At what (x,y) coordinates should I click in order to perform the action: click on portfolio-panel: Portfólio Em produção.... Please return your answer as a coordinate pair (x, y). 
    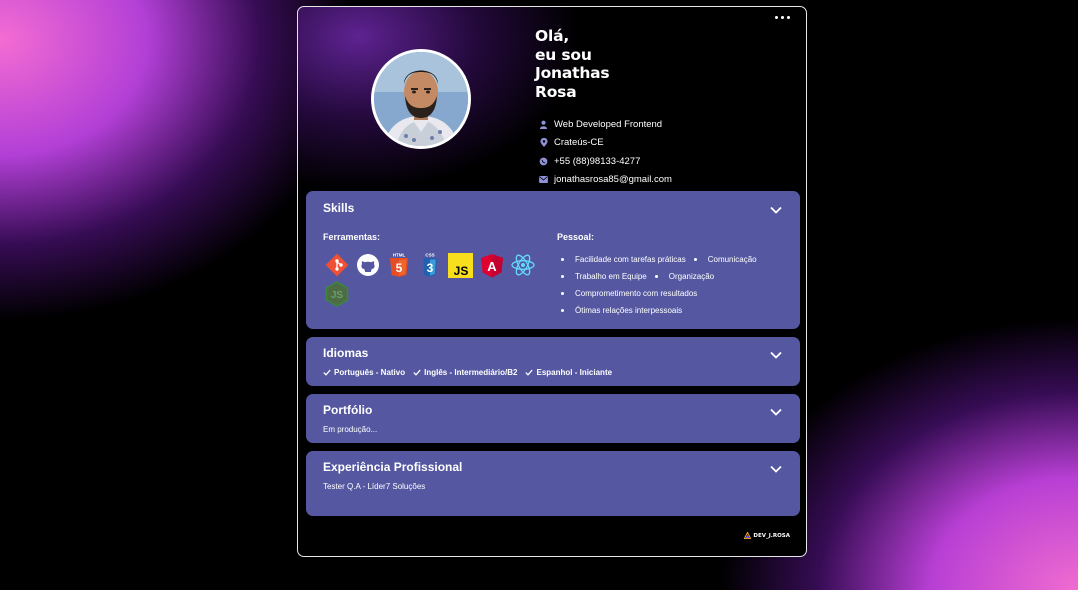
    Looking at the image, I should click on (553, 418).